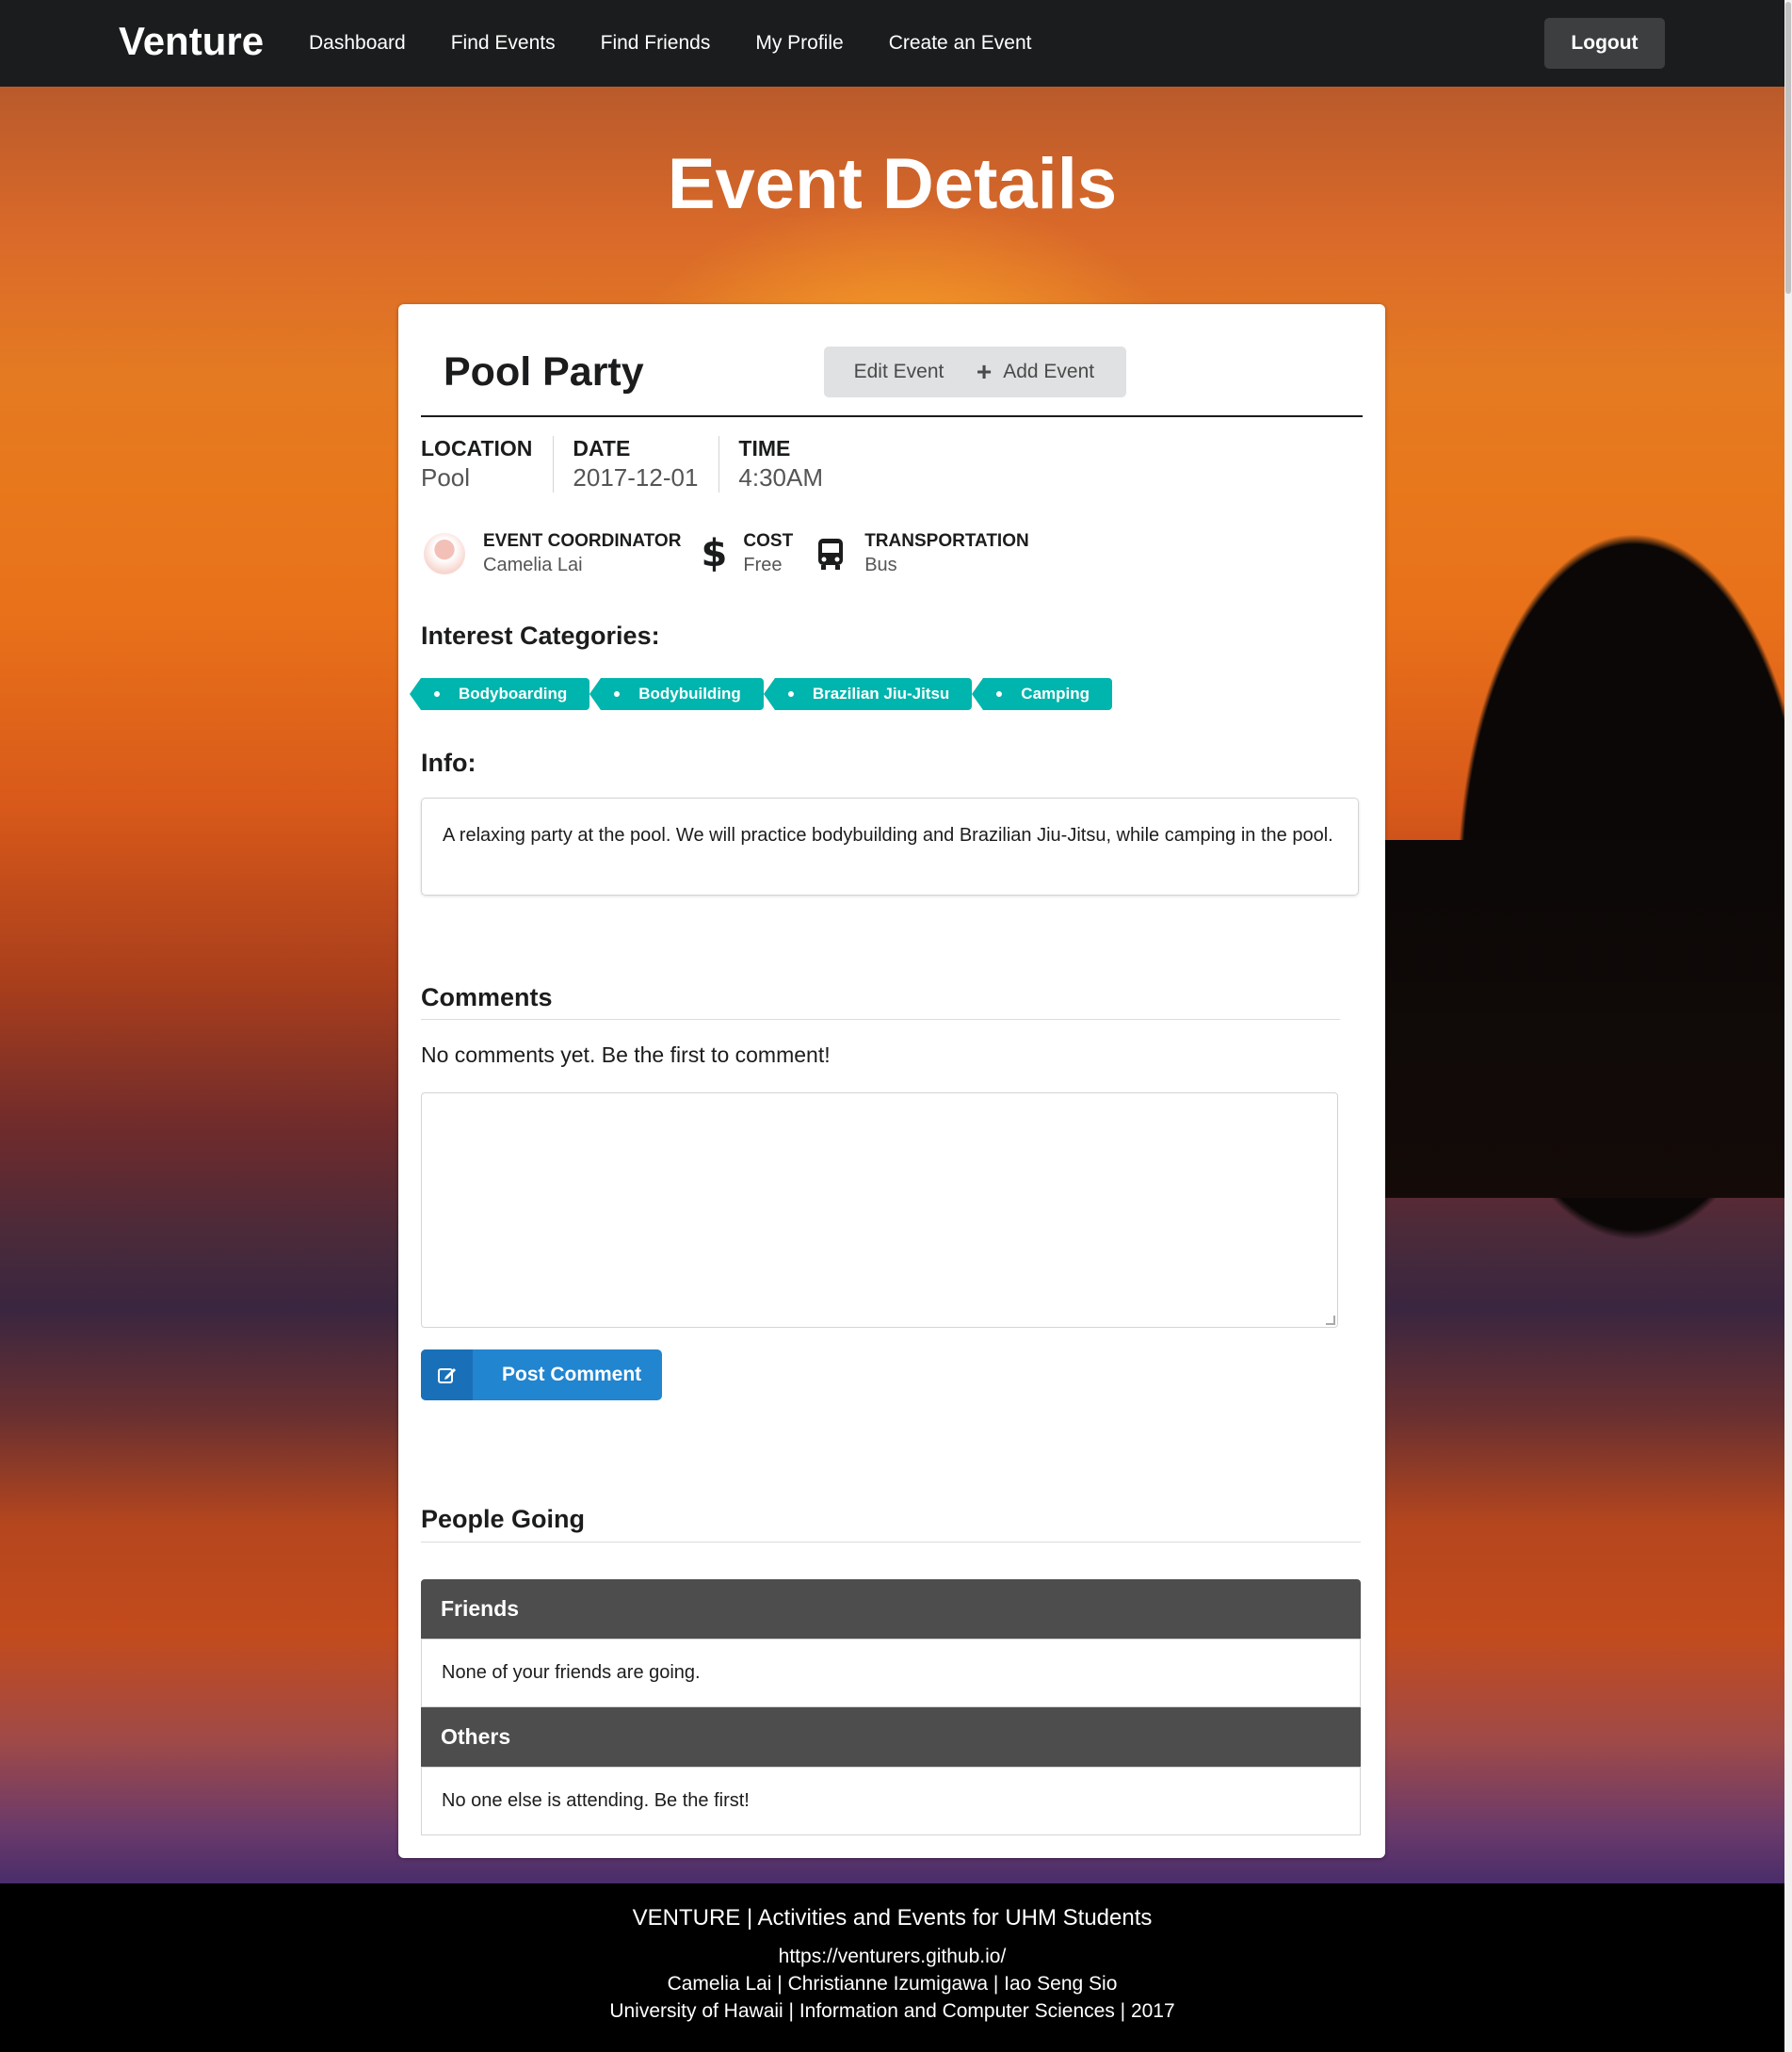 This screenshot has height=2052, width=1792. Describe the element at coordinates (487, 997) in the screenshot. I see `comments-heading: Comments` at that location.